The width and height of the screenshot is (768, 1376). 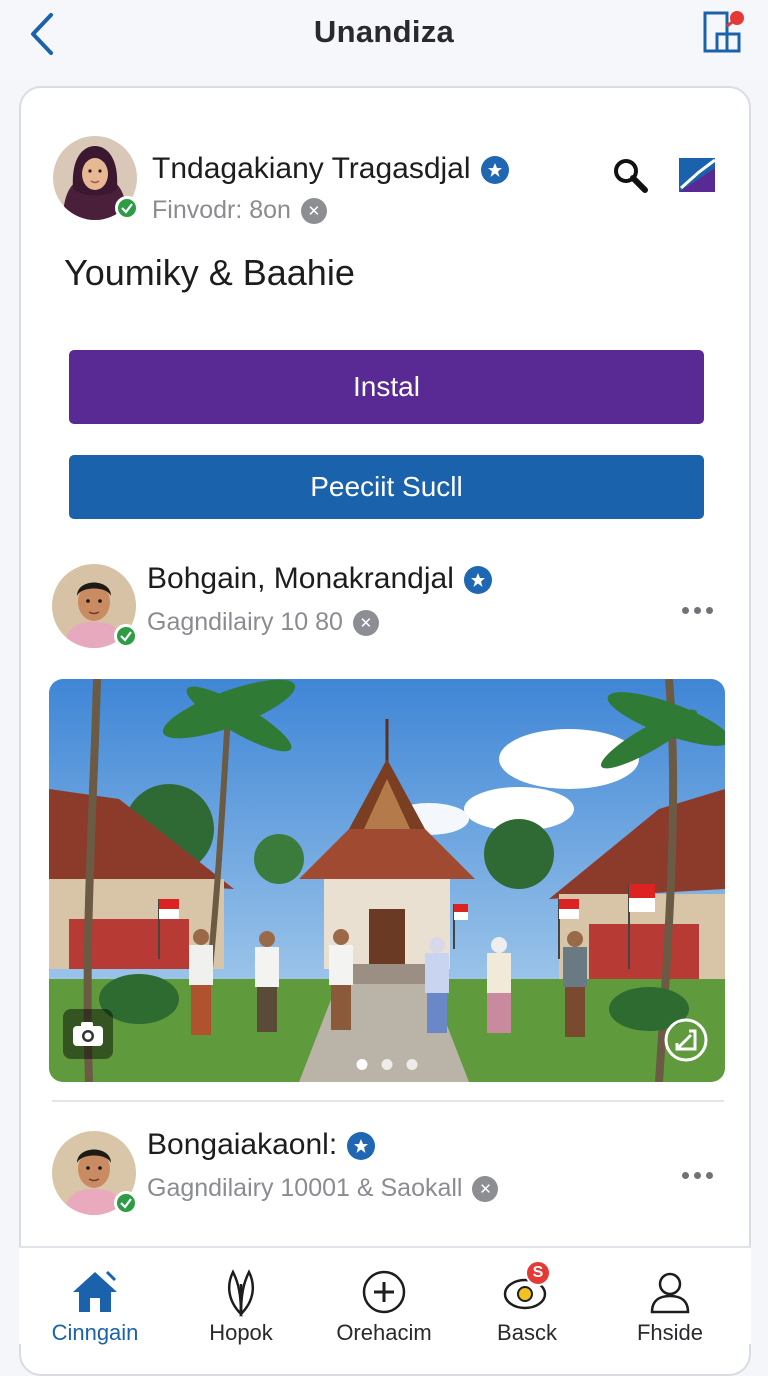 I want to click on camera-icon, so click(x=88, y=1034).